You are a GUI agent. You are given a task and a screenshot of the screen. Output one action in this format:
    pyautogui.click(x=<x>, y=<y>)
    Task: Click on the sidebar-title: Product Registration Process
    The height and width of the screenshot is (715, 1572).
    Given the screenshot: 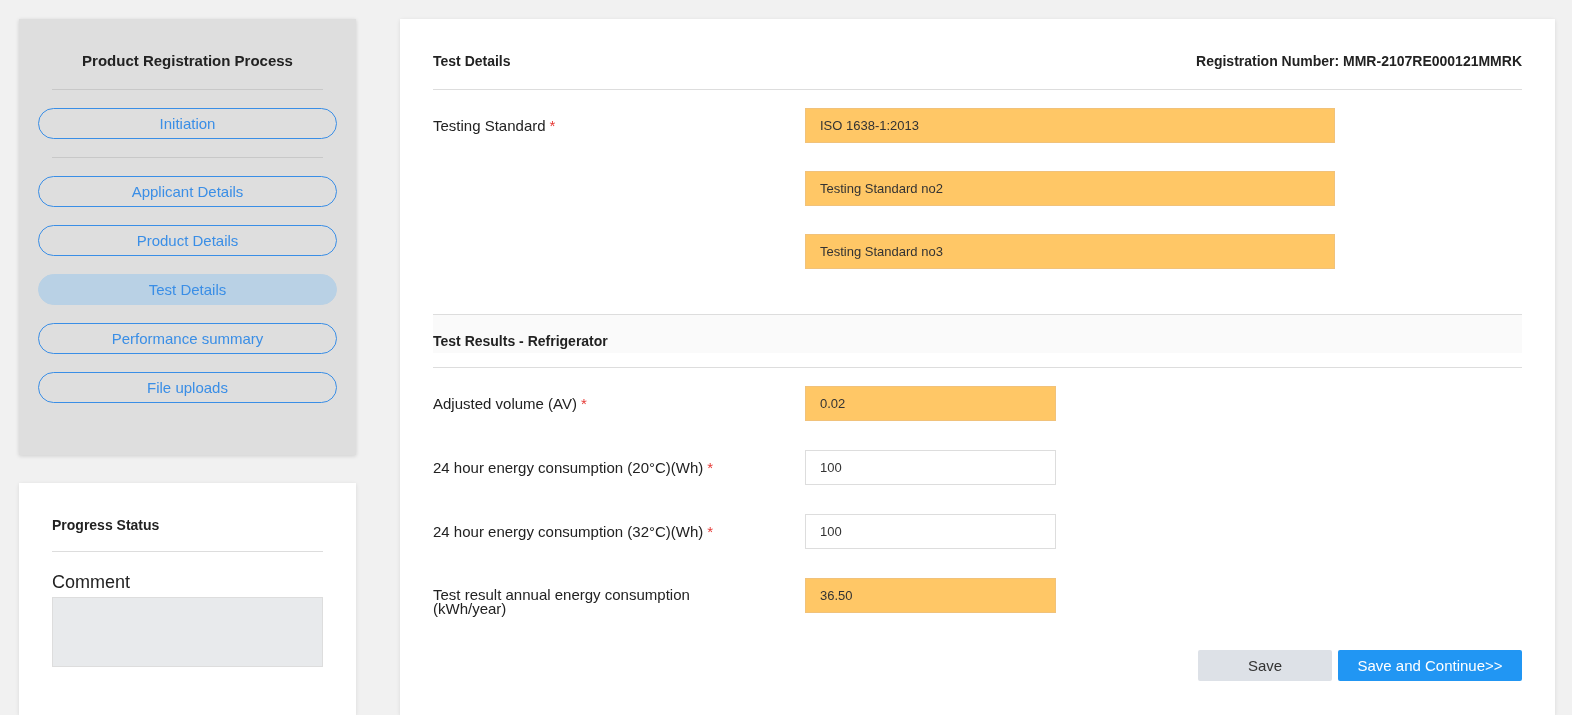 What is the action you would take?
    pyautogui.click(x=187, y=60)
    